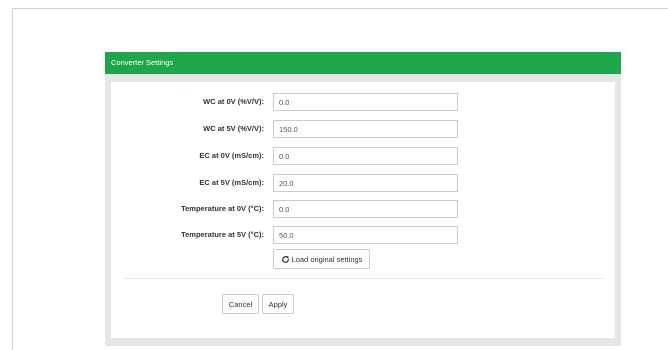  I want to click on load-original-settings-label: Load original settings, so click(327, 259).